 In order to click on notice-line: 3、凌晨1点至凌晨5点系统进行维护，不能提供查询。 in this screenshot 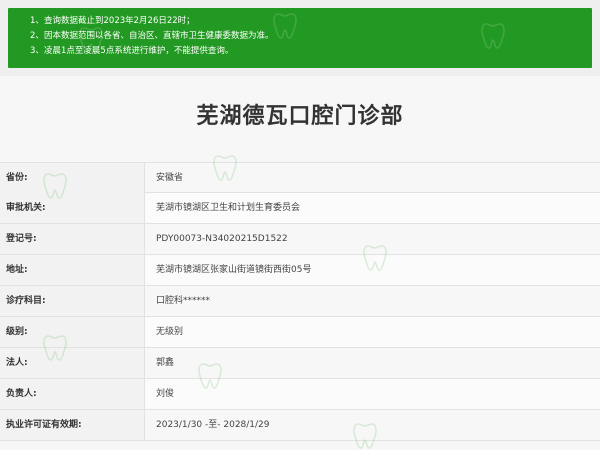, I will do `click(311, 51)`.